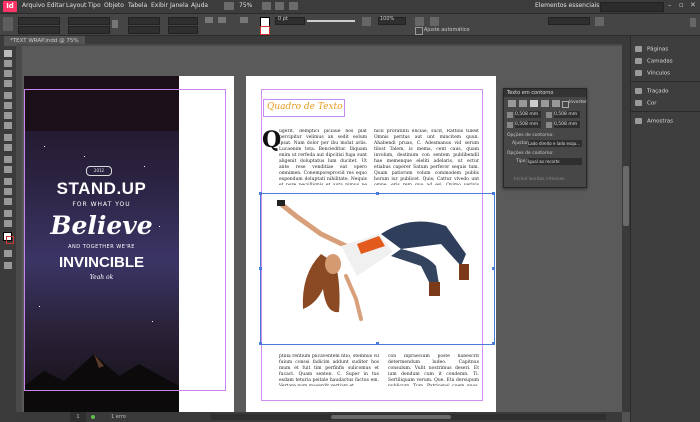  Describe the element at coordinates (391, 417) in the screenshot. I see `horizontal-scroll-thumb` at that location.